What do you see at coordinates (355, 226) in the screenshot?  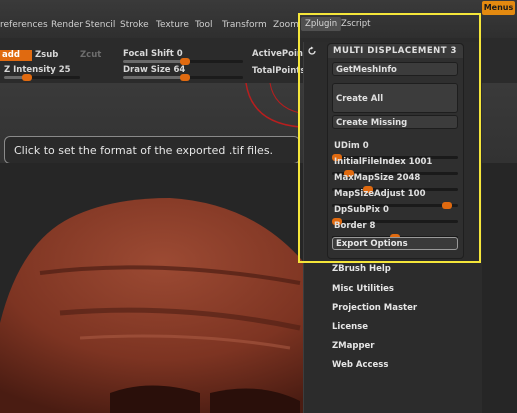 I see `border-label: Border 8` at bounding box center [355, 226].